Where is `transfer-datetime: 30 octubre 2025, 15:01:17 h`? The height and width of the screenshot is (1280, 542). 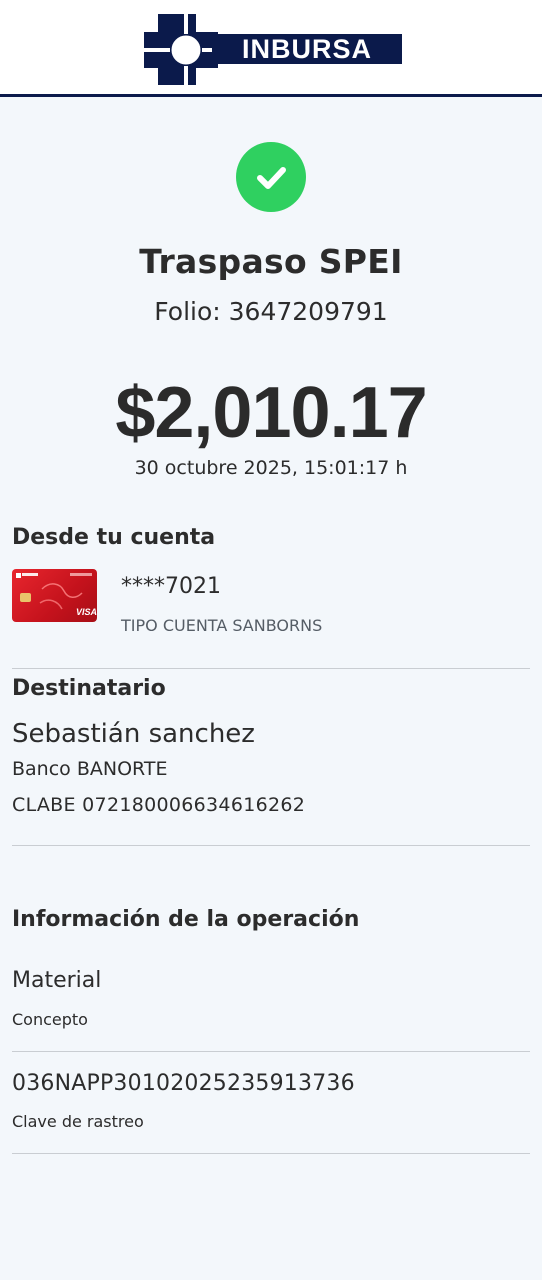 transfer-datetime: 30 octubre 2025, 15:01:17 h is located at coordinates (271, 468).